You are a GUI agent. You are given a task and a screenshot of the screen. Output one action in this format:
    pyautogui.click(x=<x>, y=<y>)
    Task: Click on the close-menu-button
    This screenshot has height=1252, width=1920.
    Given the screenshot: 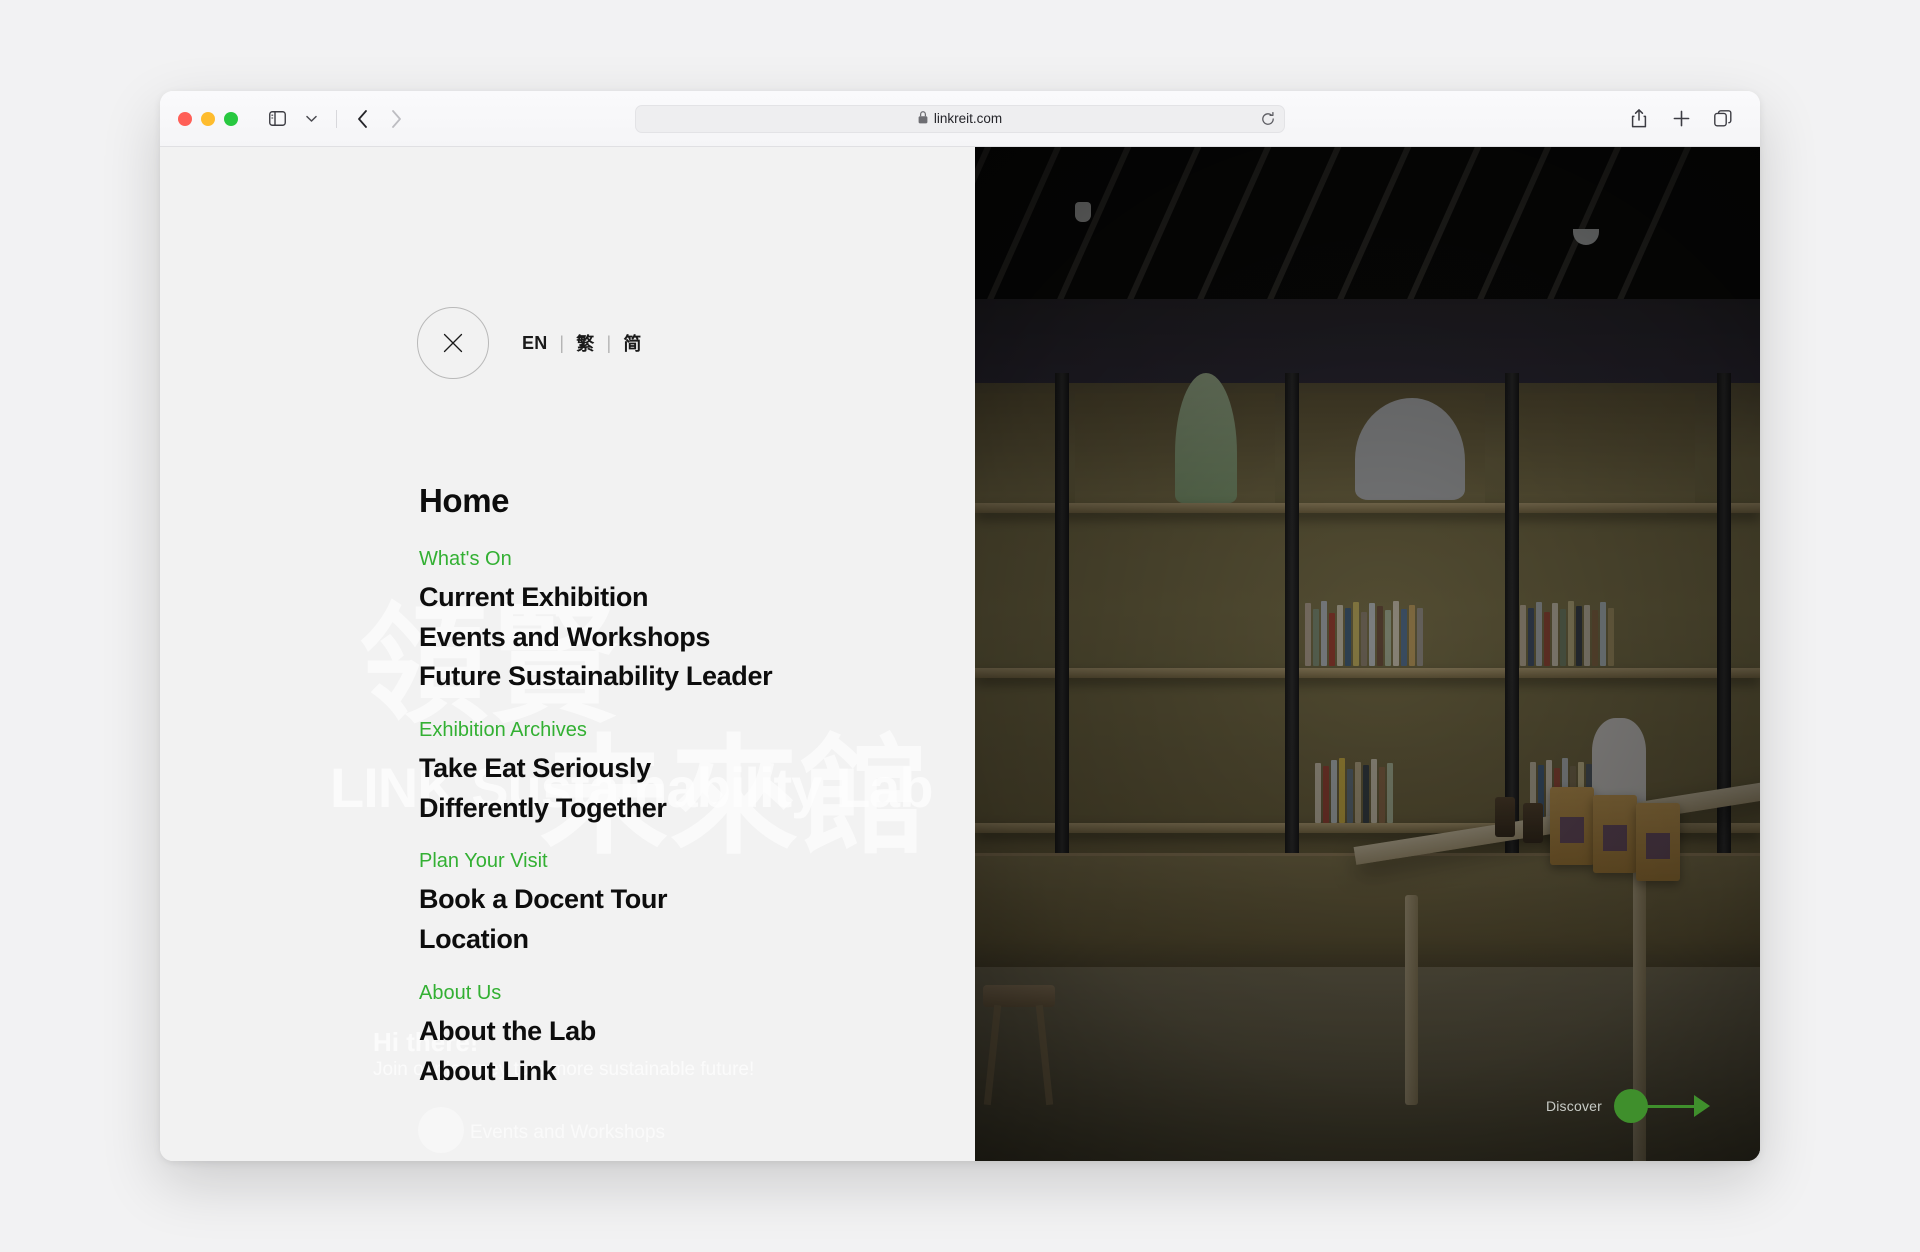 What is the action you would take?
    pyautogui.click(x=453, y=343)
    